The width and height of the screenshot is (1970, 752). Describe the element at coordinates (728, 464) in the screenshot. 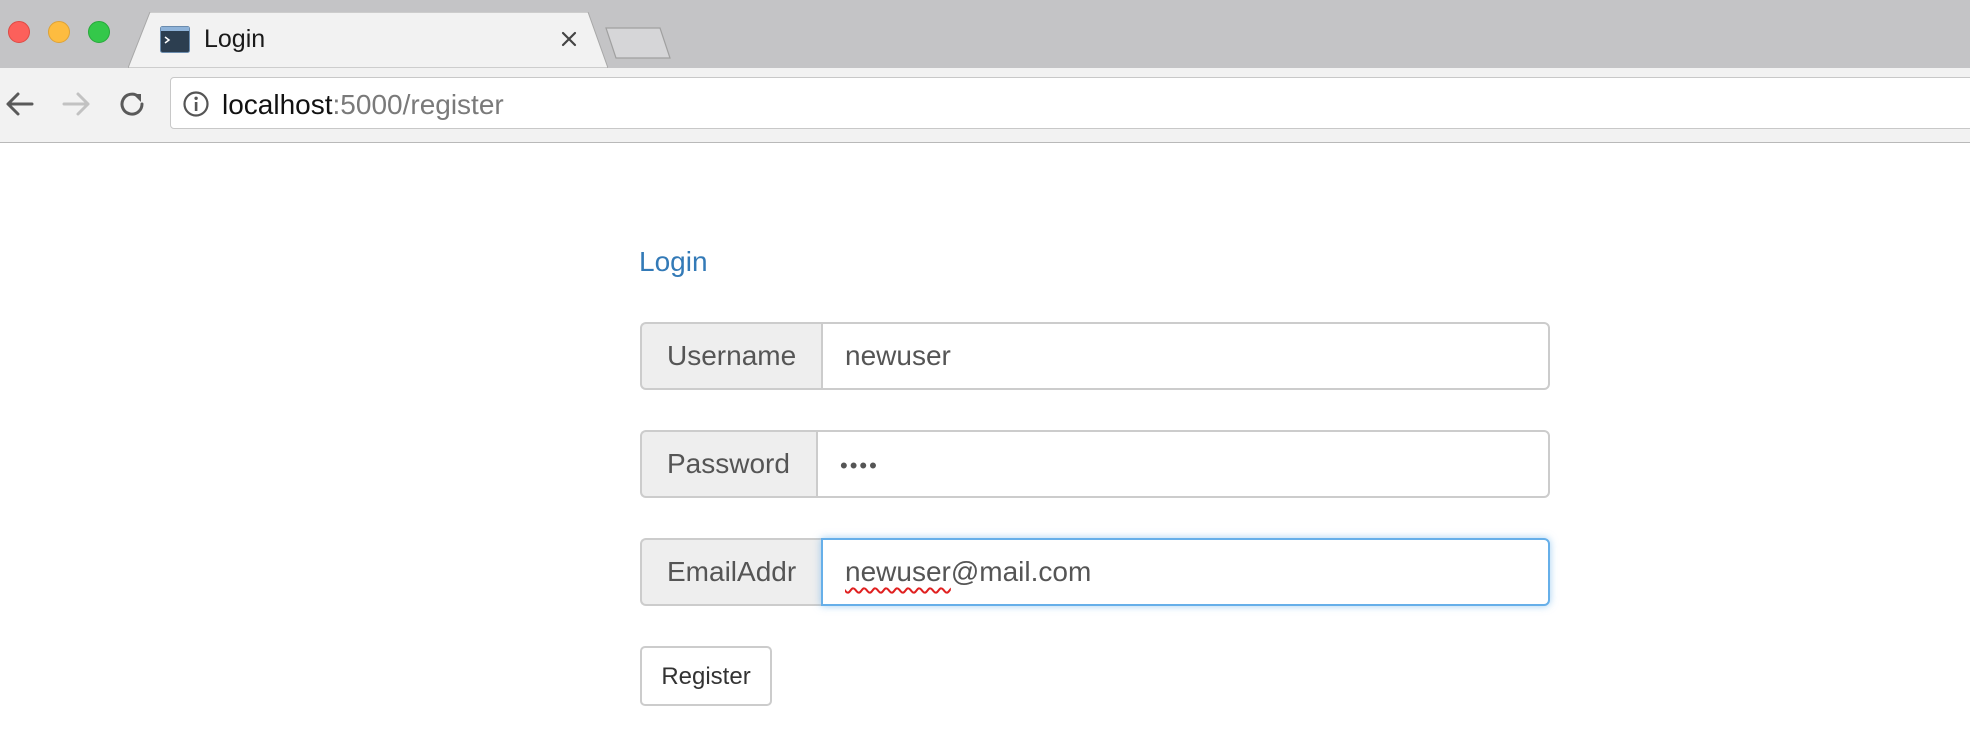

I see `password-label: Password` at that location.